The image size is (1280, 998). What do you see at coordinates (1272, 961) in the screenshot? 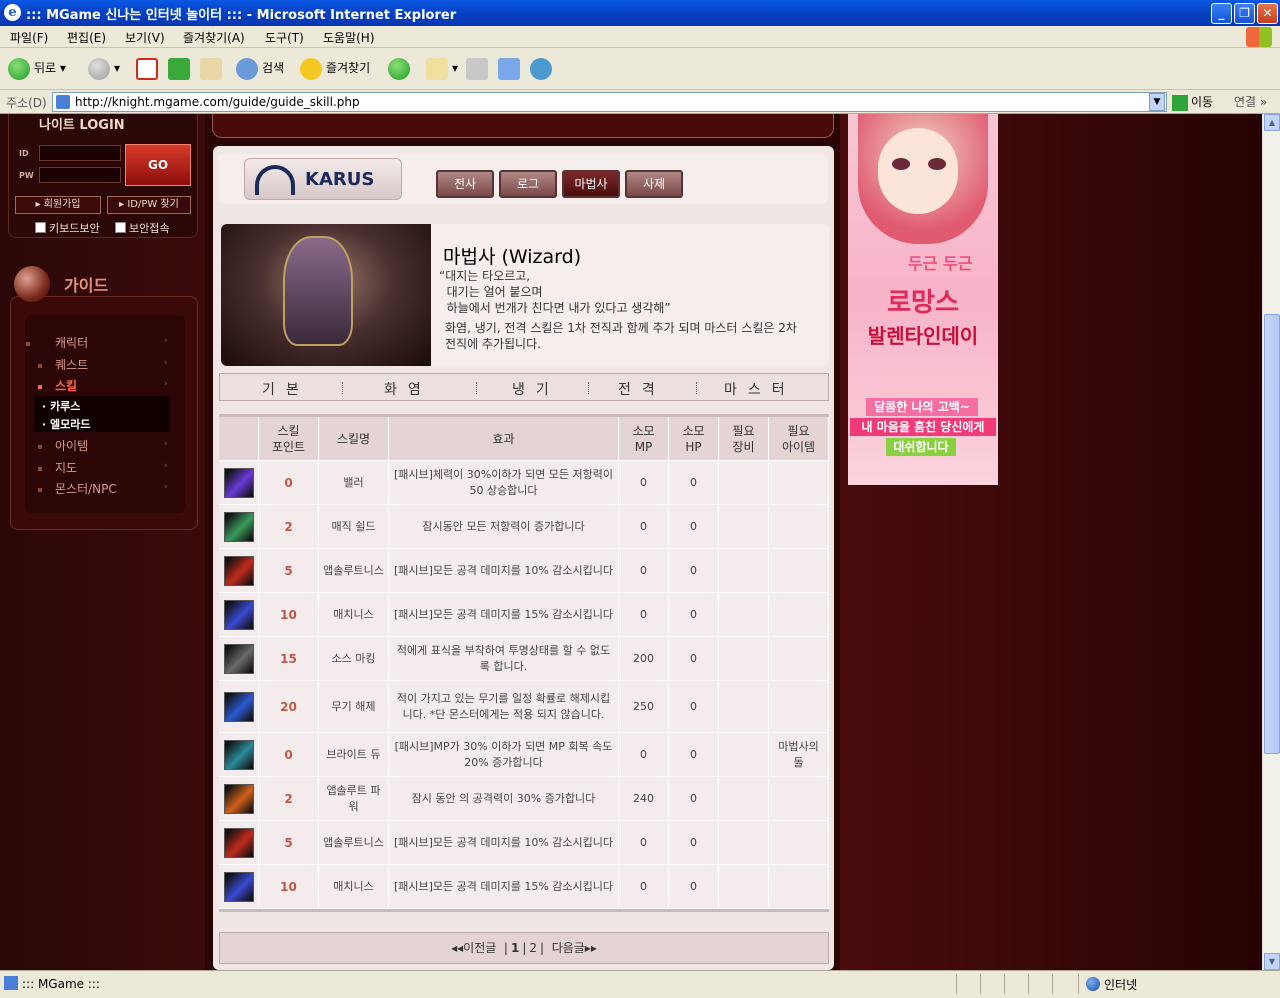
I see `scroll-down-button: ▼` at bounding box center [1272, 961].